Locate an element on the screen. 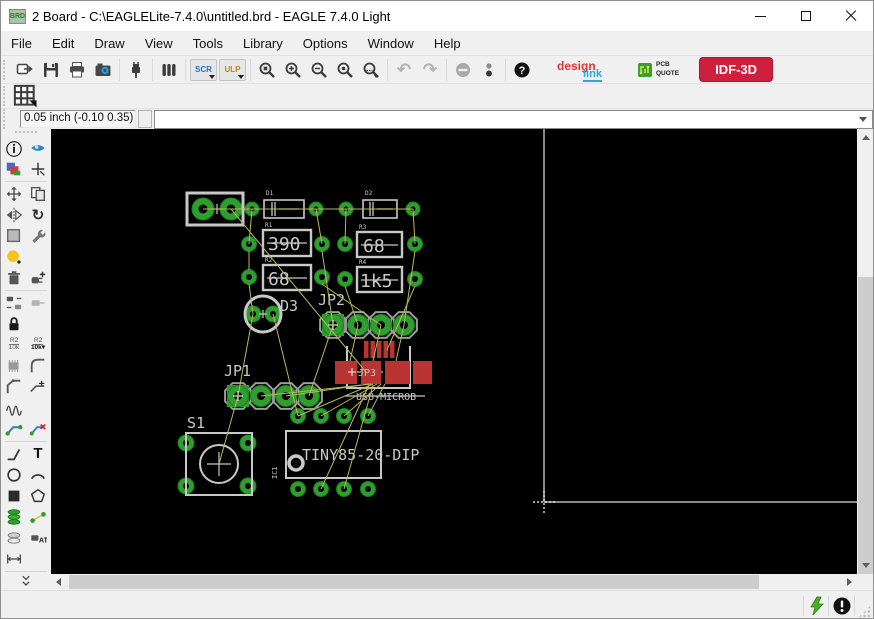  library-button is located at coordinates (169, 70).